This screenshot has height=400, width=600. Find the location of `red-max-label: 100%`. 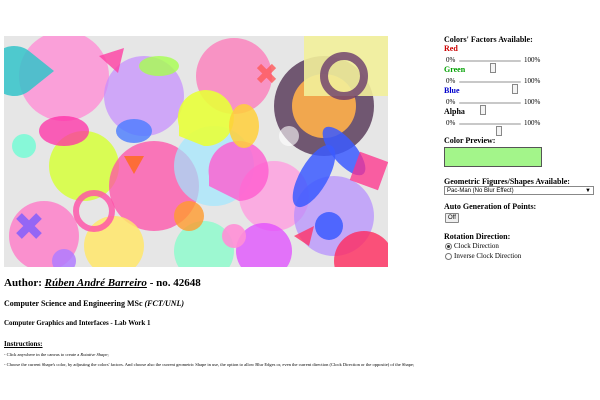

red-max-label: 100% is located at coordinates (532, 60).